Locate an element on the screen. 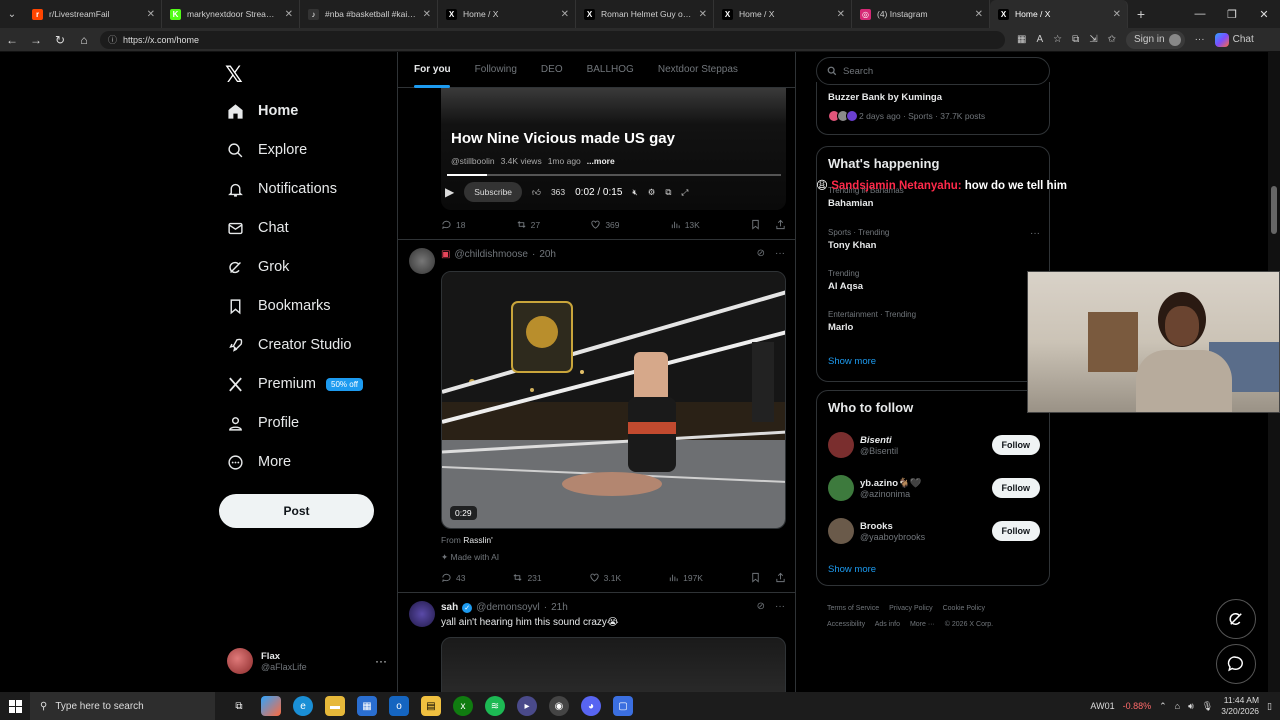 This screenshot has width=1280, height=720. tab-for-you: For you is located at coordinates (430, 70).